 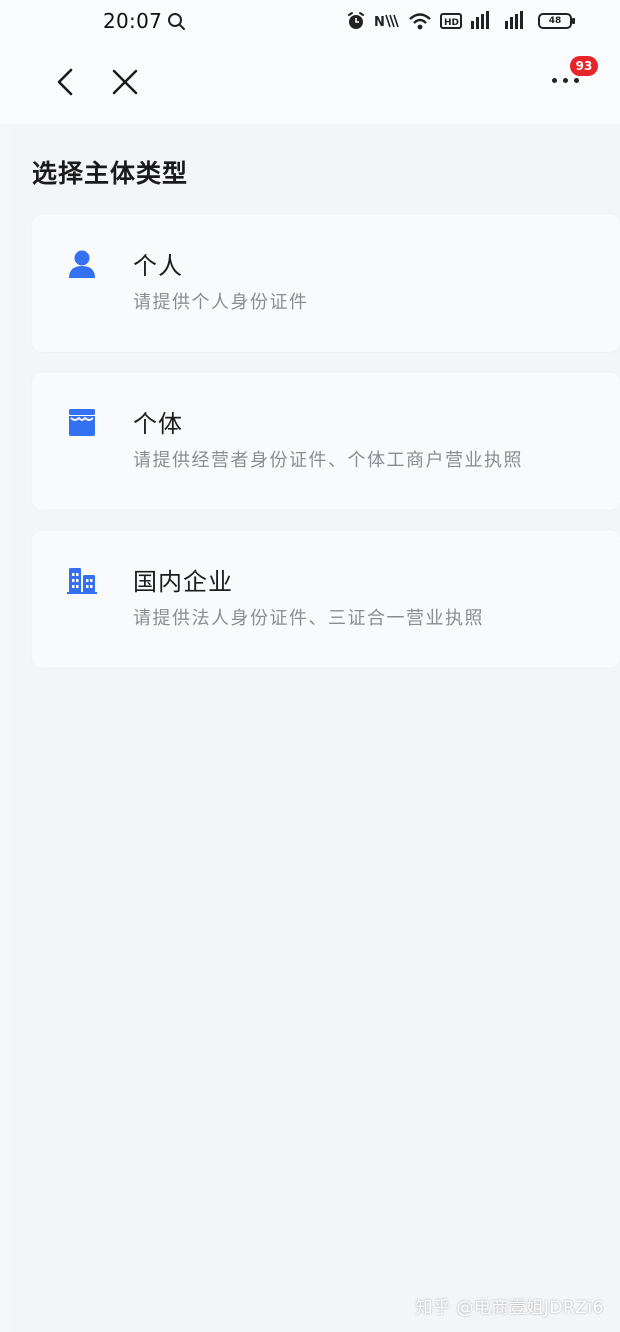 What do you see at coordinates (386, 22) in the screenshot?
I see `nfc-icon: N` at bounding box center [386, 22].